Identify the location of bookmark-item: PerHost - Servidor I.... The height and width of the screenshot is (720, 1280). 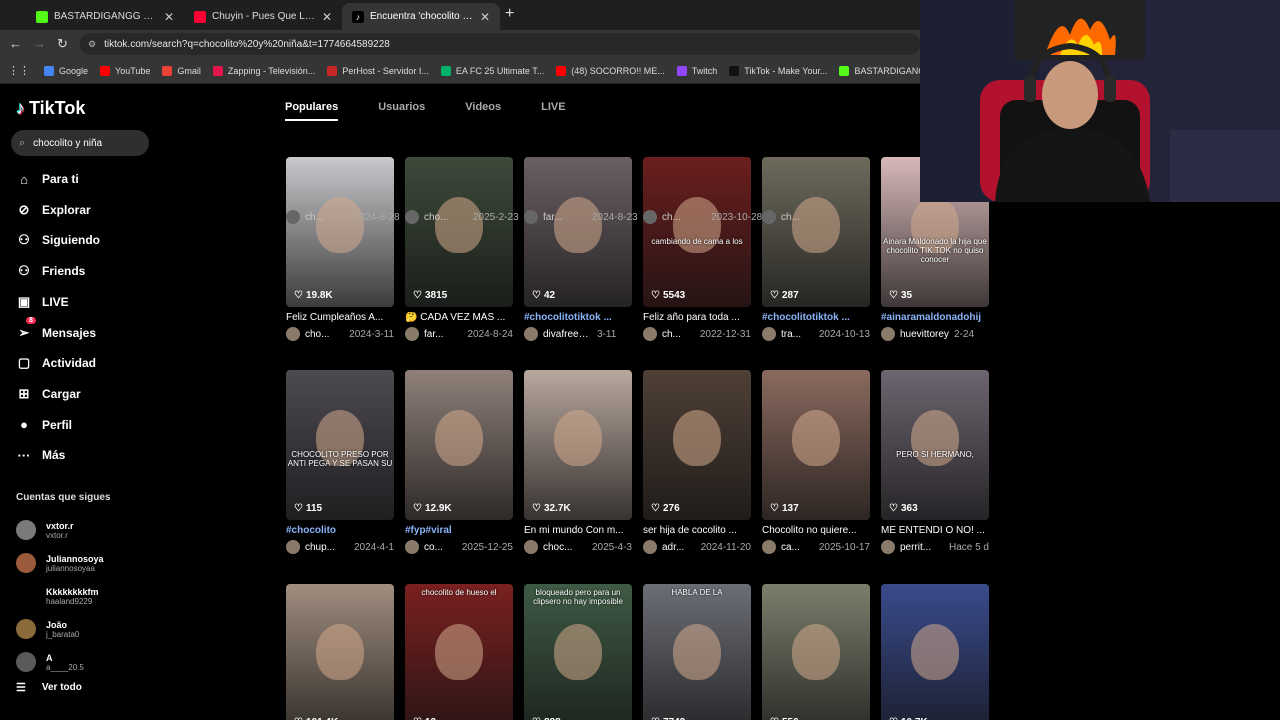
(378, 70).